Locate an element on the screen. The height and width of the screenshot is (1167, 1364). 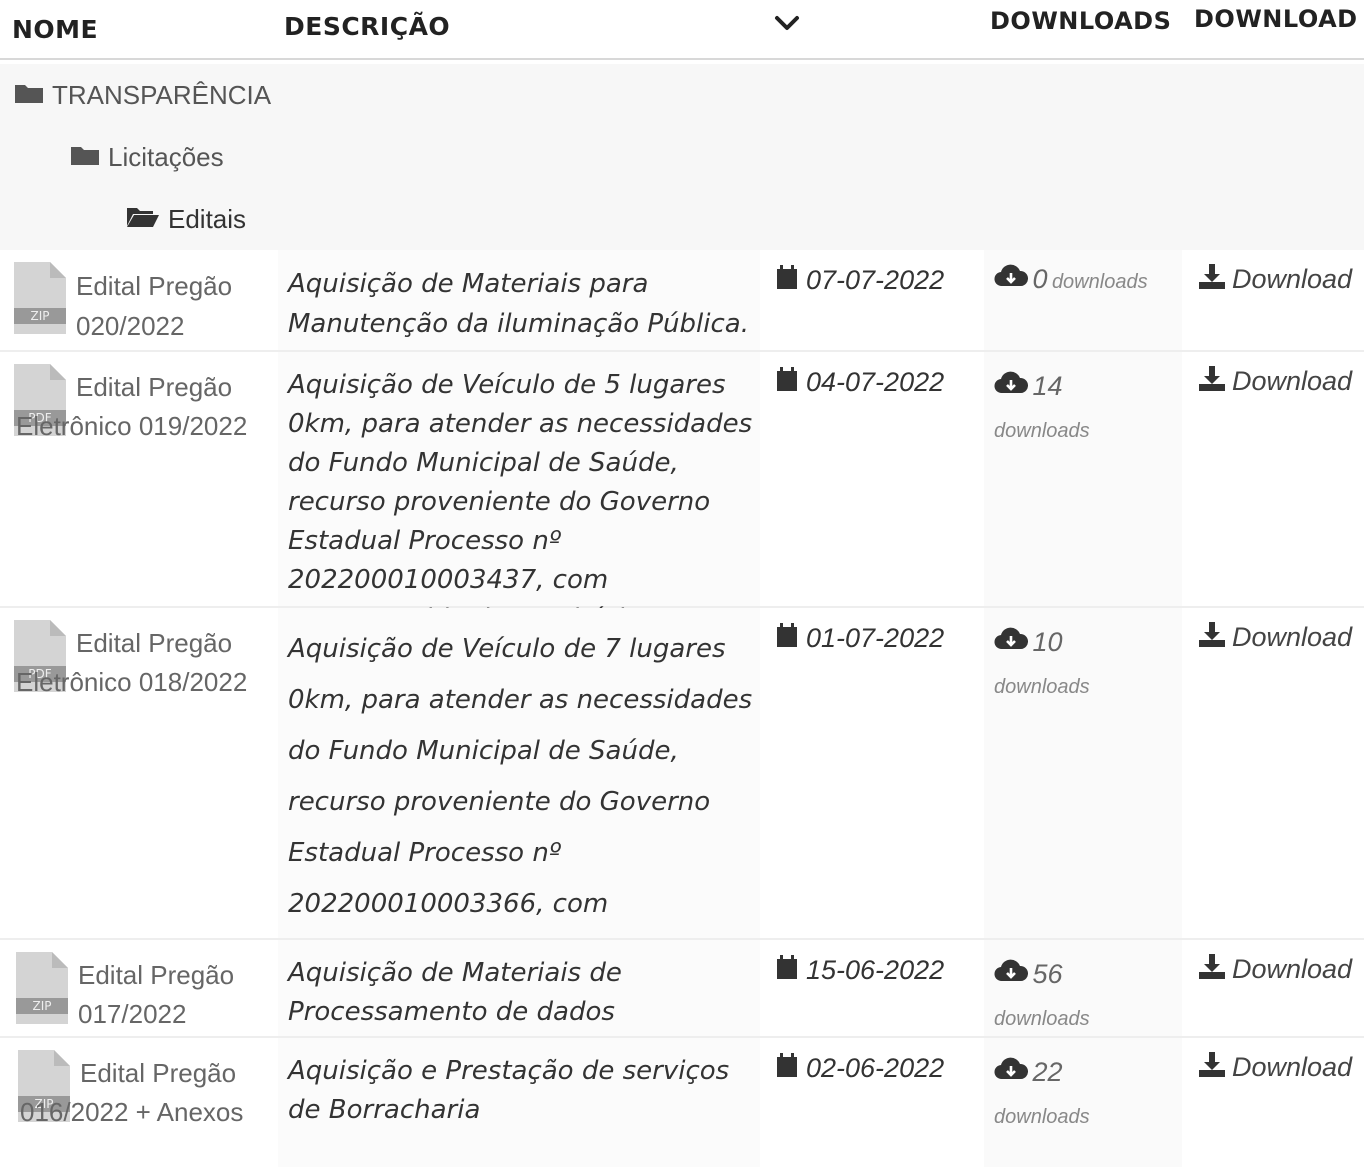
chevron-down-icon is located at coordinates (787, 23).